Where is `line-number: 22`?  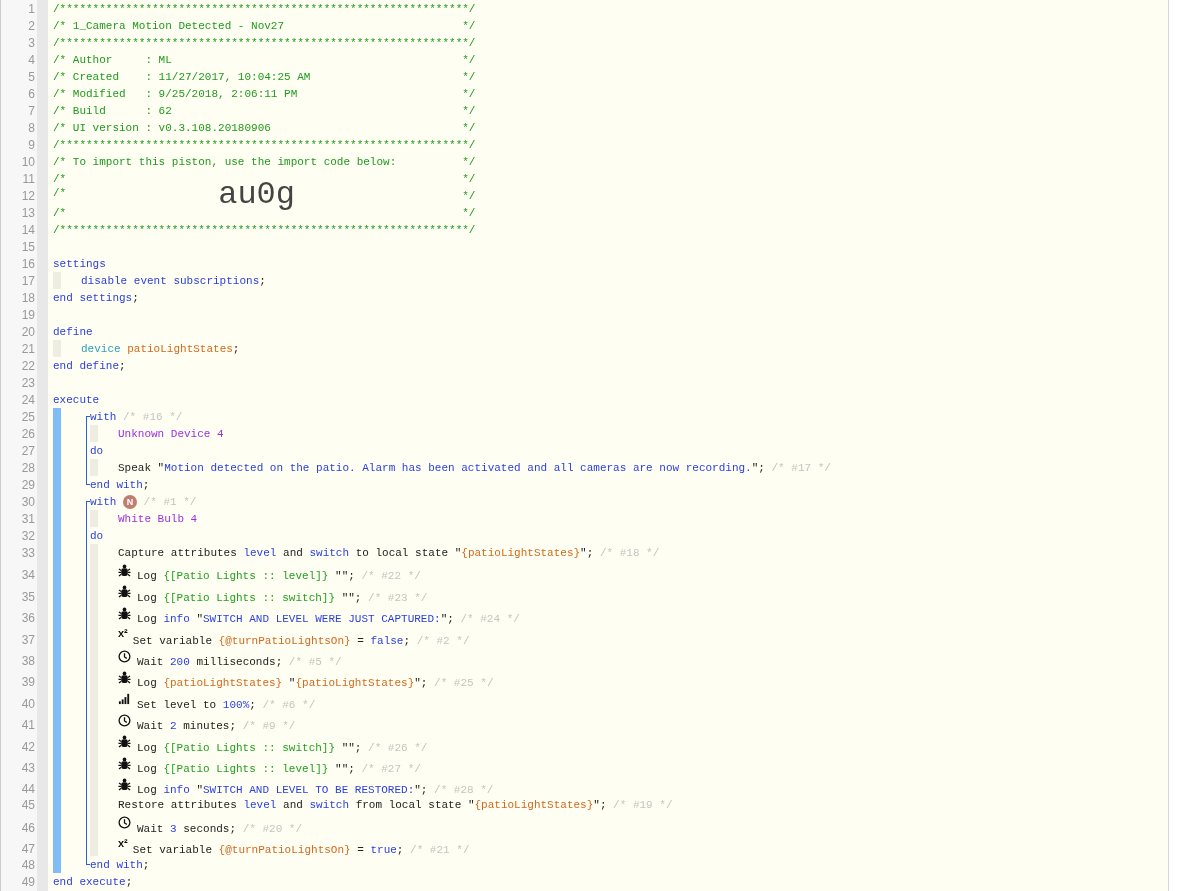
line-number: 22 is located at coordinates (28, 365).